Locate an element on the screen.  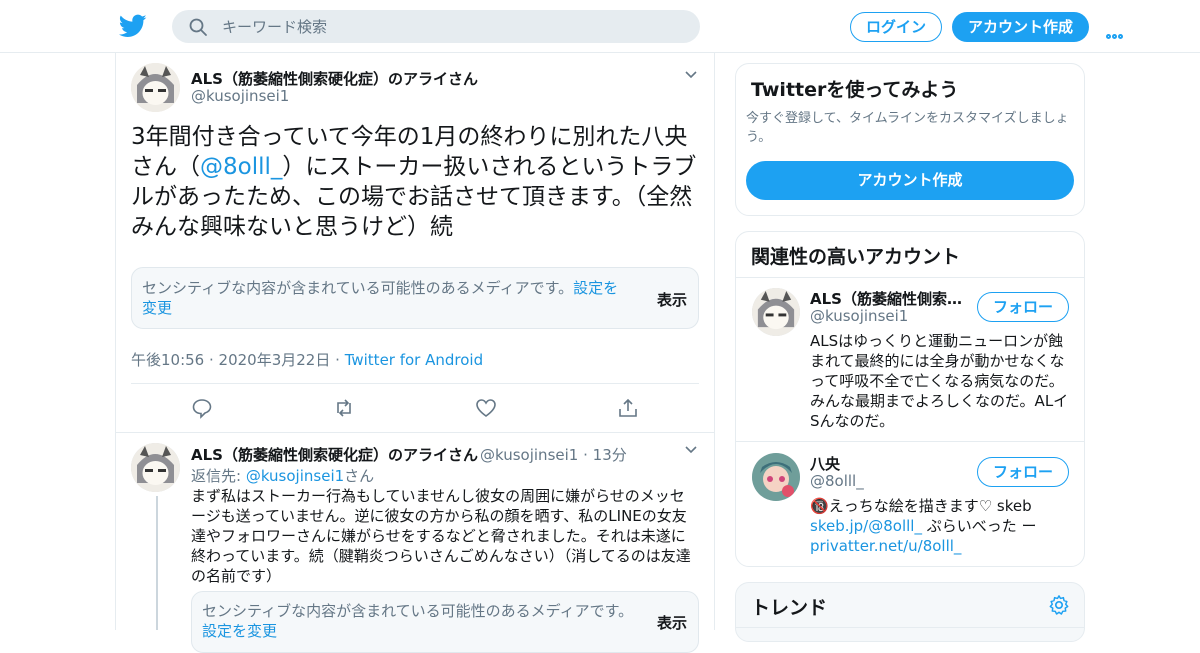
reply-to-line: 返信先: @kusojinsei1さん is located at coordinates (283, 476).